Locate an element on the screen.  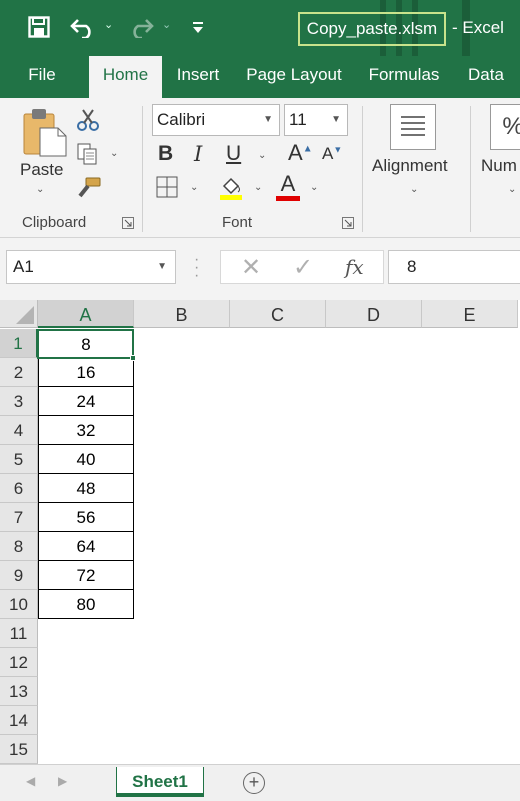
paste-icon is located at coordinates (45, 132).